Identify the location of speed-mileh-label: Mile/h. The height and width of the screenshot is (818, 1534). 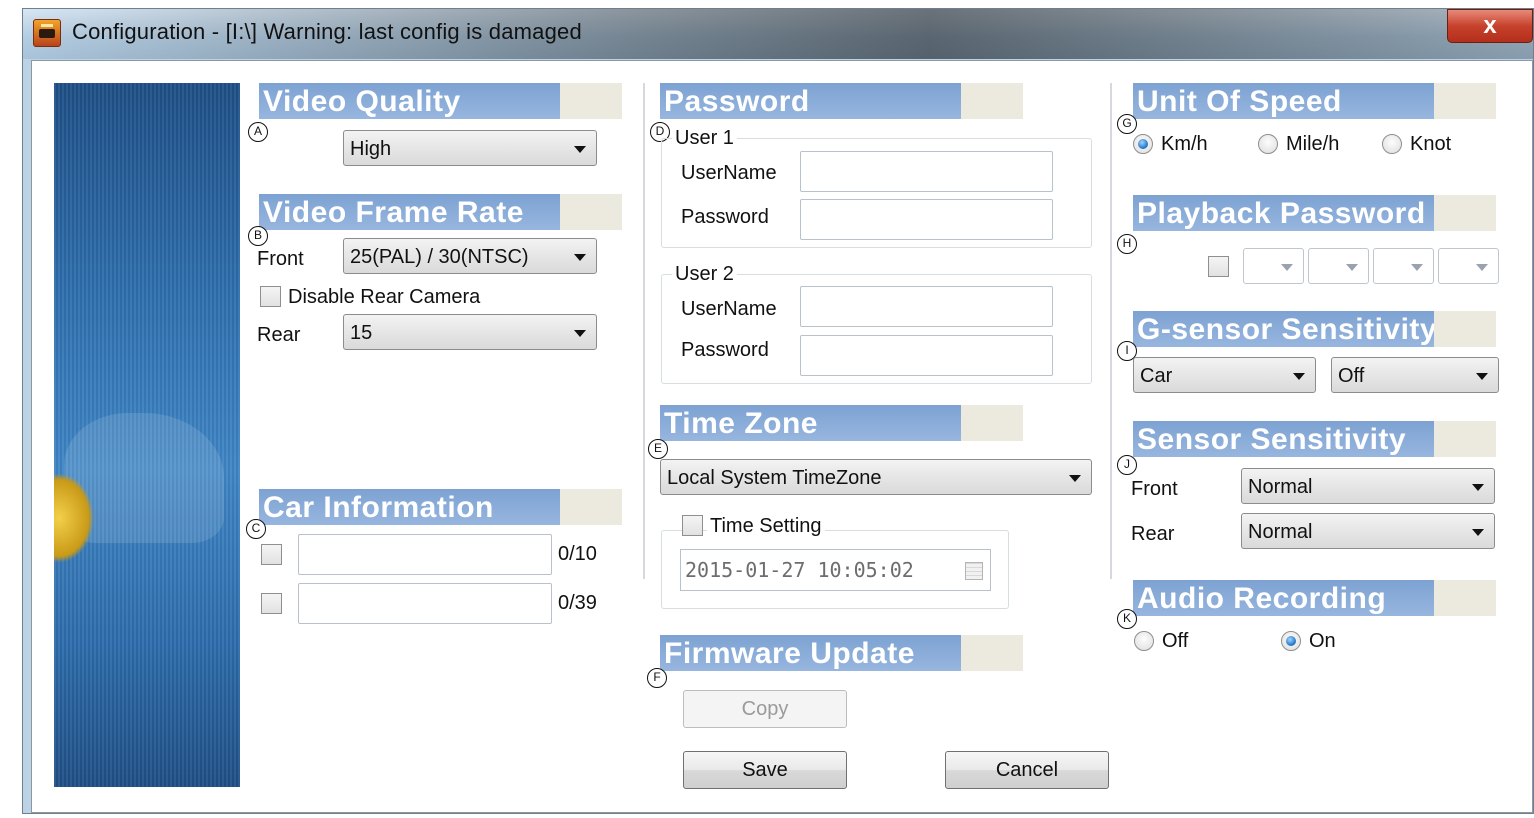
(1313, 144).